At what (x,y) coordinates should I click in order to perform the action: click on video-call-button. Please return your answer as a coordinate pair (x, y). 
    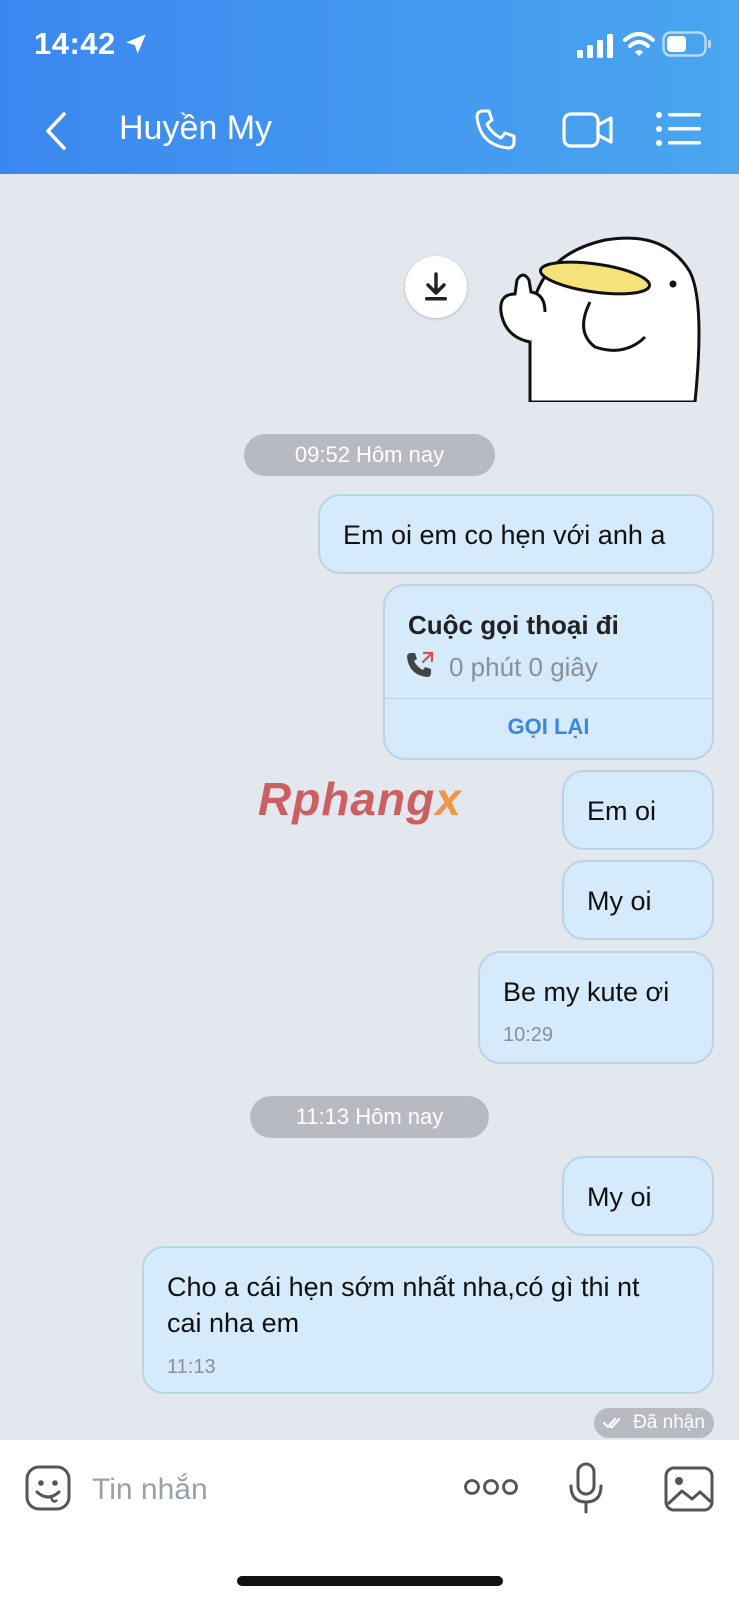
    Looking at the image, I should click on (588, 130).